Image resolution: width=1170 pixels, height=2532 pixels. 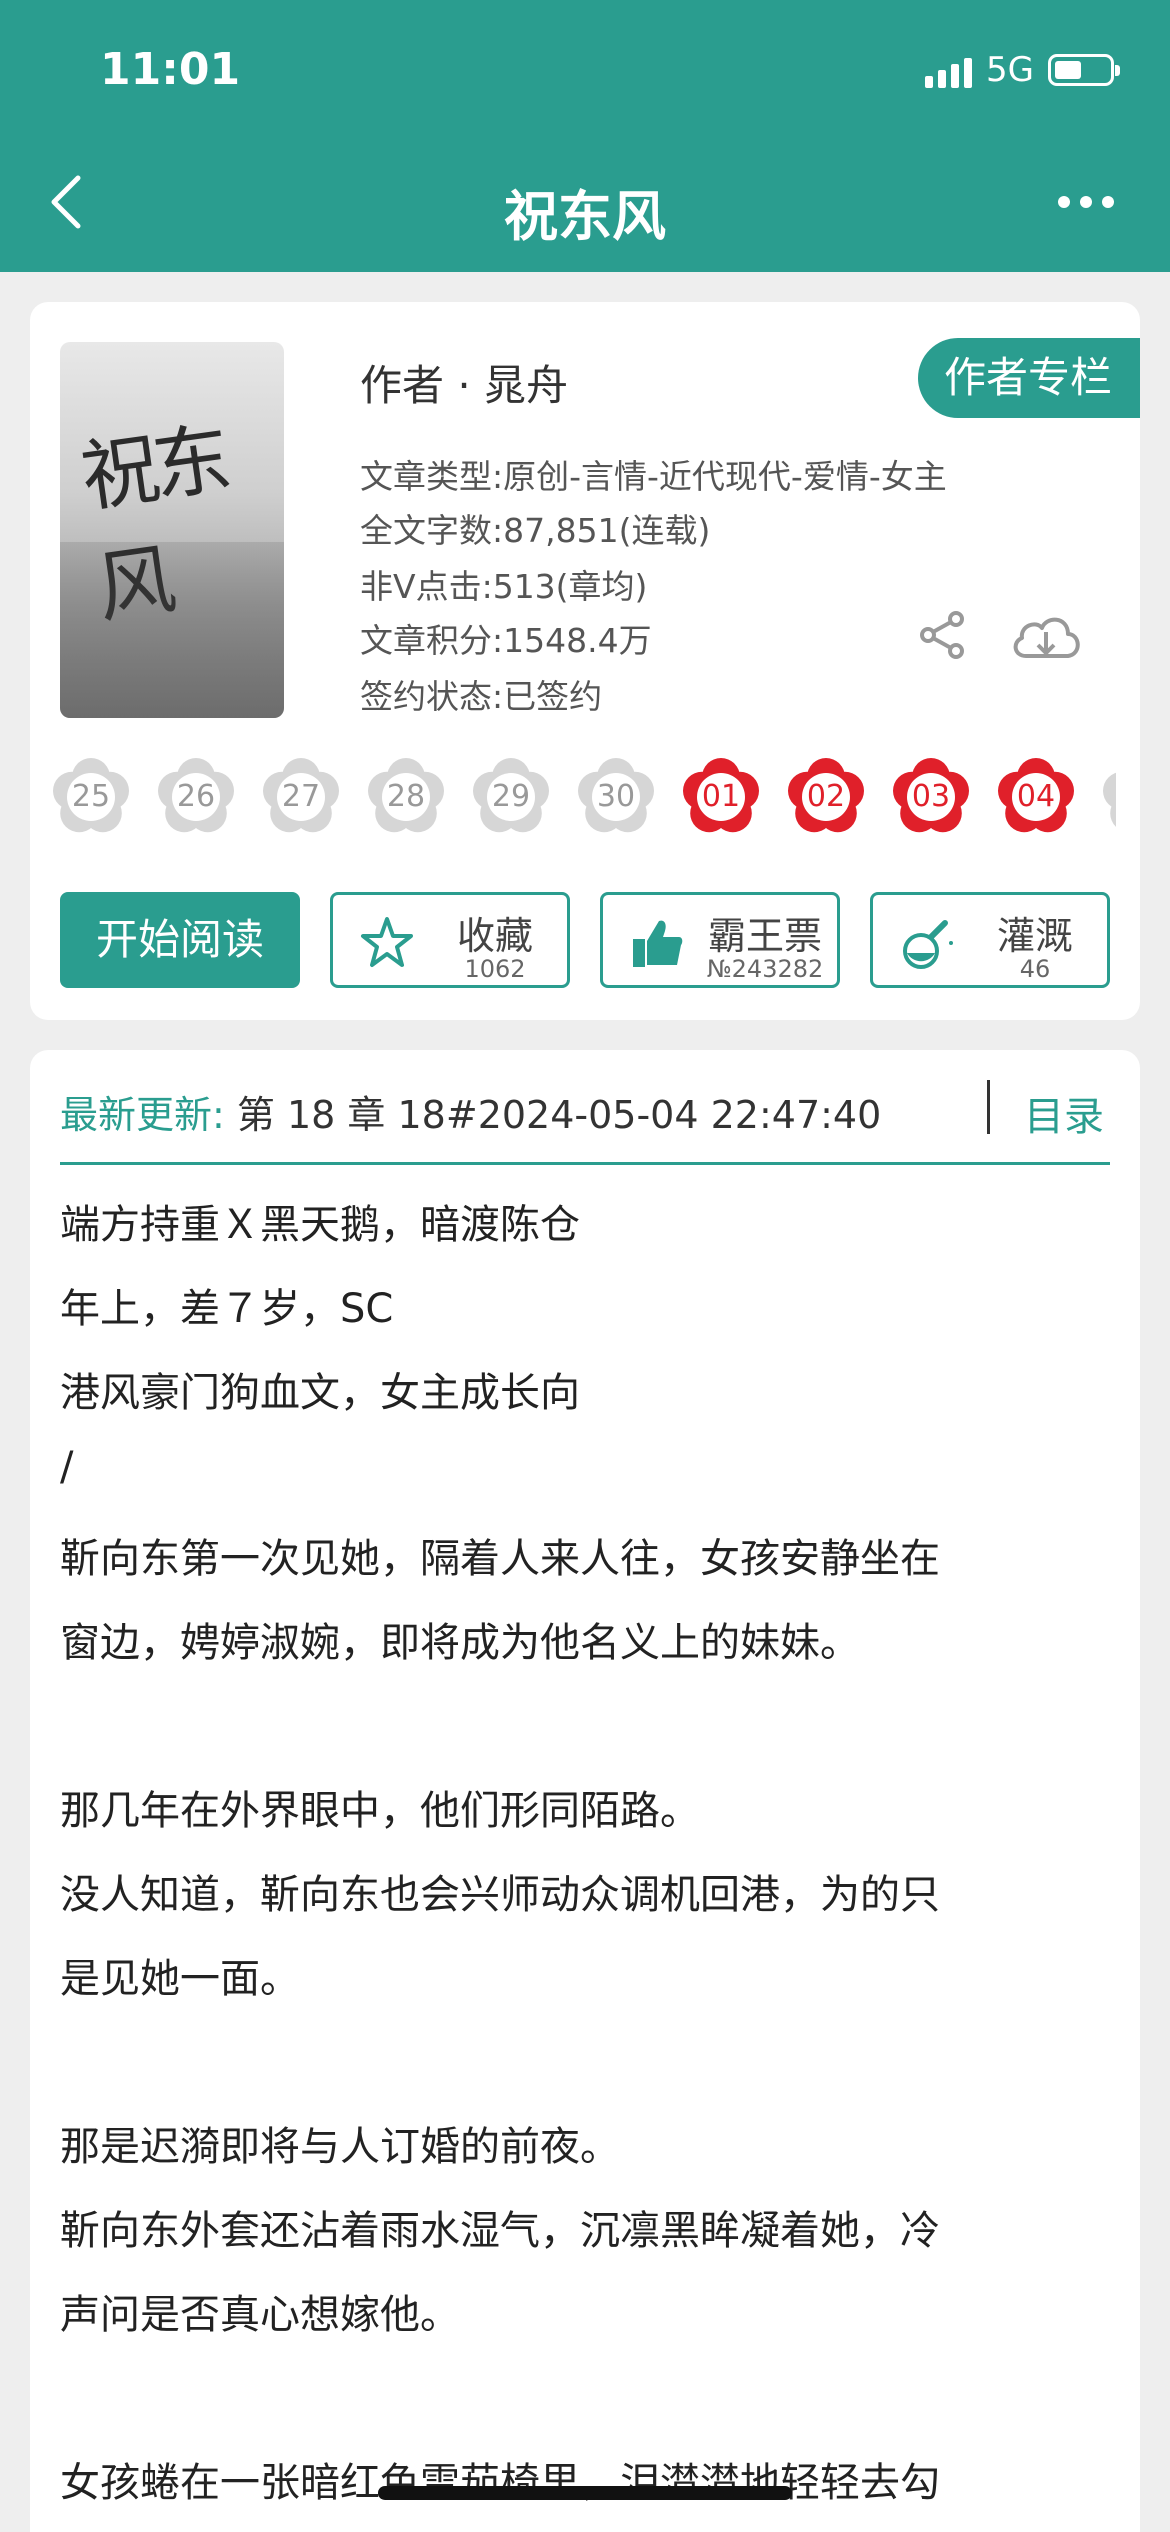 What do you see at coordinates (320, 1393) in the screenshot?
I see `intro-line: 港风豪门狗血文，女主成长向` at bounding box center [320, 1393].